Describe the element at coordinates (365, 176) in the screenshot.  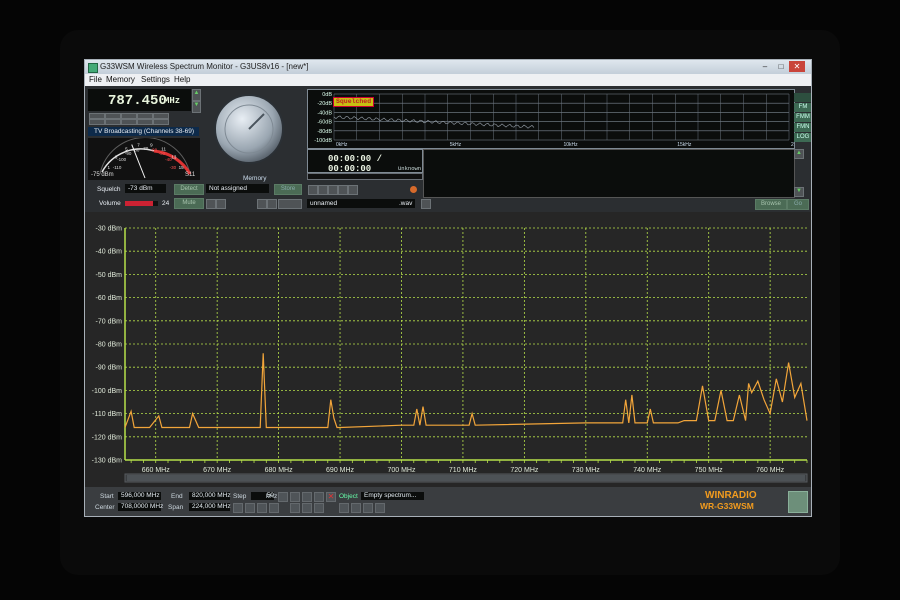
I see `recorder-progress` at that location.